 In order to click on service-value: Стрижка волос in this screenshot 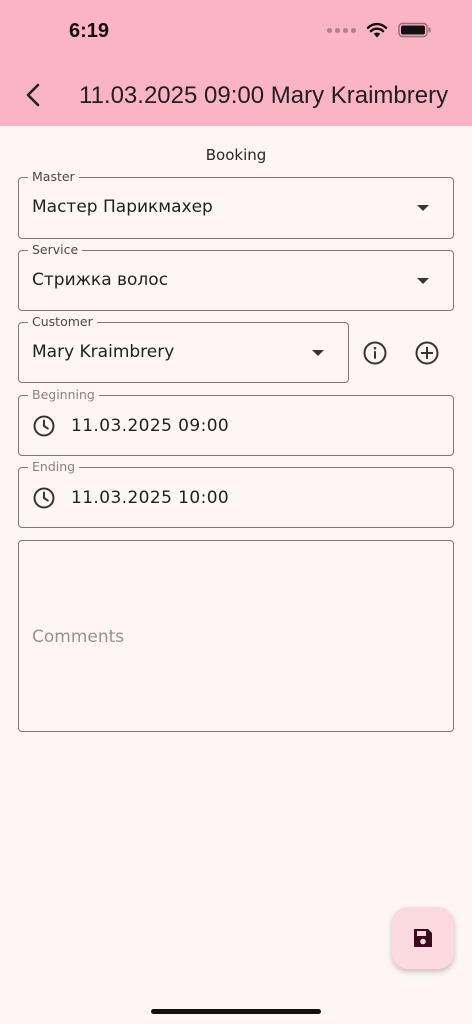, I will do `click(100, 280)`.